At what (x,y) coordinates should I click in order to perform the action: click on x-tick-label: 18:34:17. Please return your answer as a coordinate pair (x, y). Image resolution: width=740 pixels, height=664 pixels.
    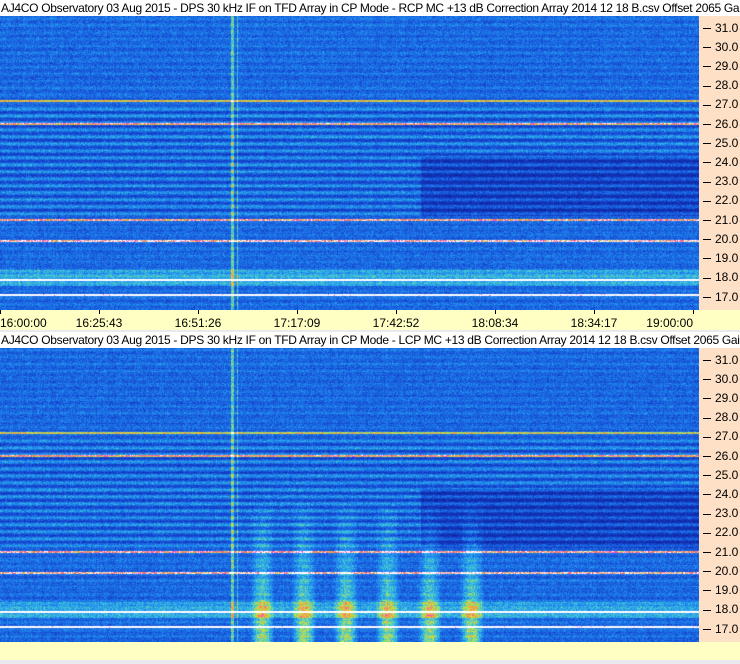
    Looking at the image, I should click on (594, 323).